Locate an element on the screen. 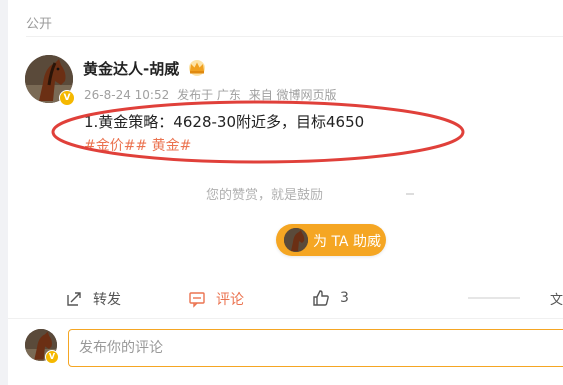  more-actions: 文 is located at coordinates (556, 298).